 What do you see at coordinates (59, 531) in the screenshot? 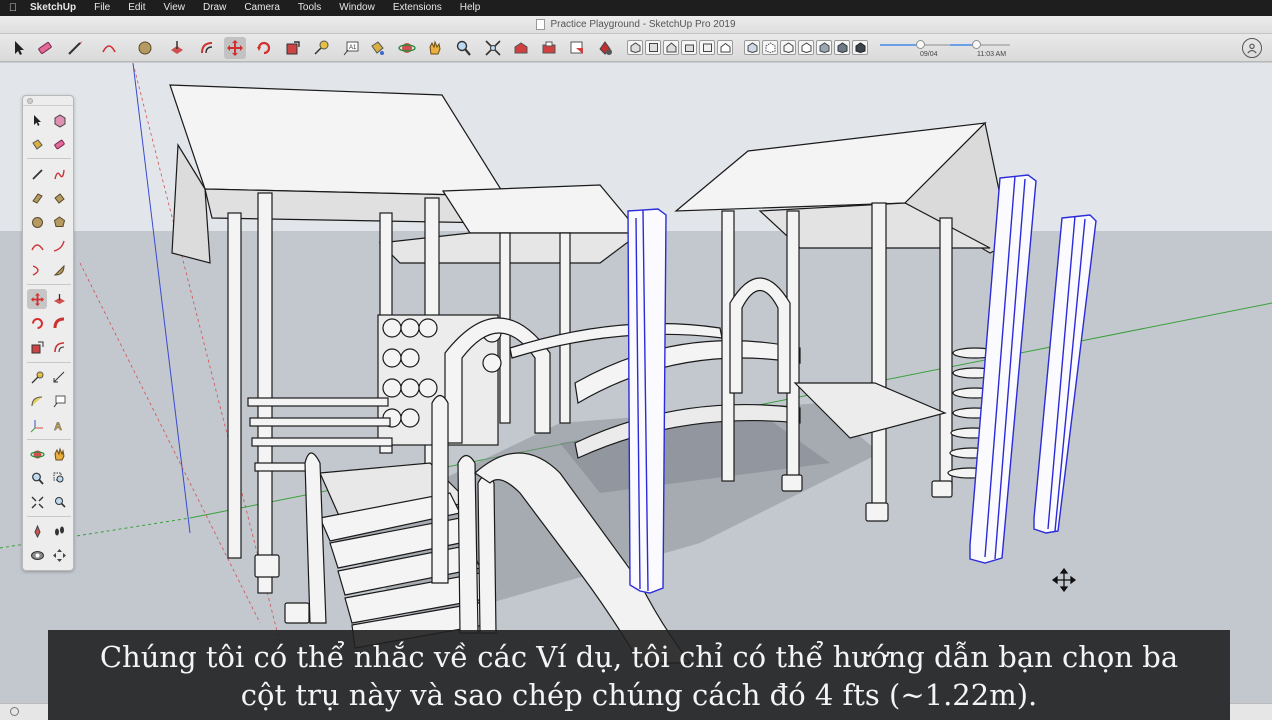
I see `palette-walk-button` at bounding box center [59, 531].